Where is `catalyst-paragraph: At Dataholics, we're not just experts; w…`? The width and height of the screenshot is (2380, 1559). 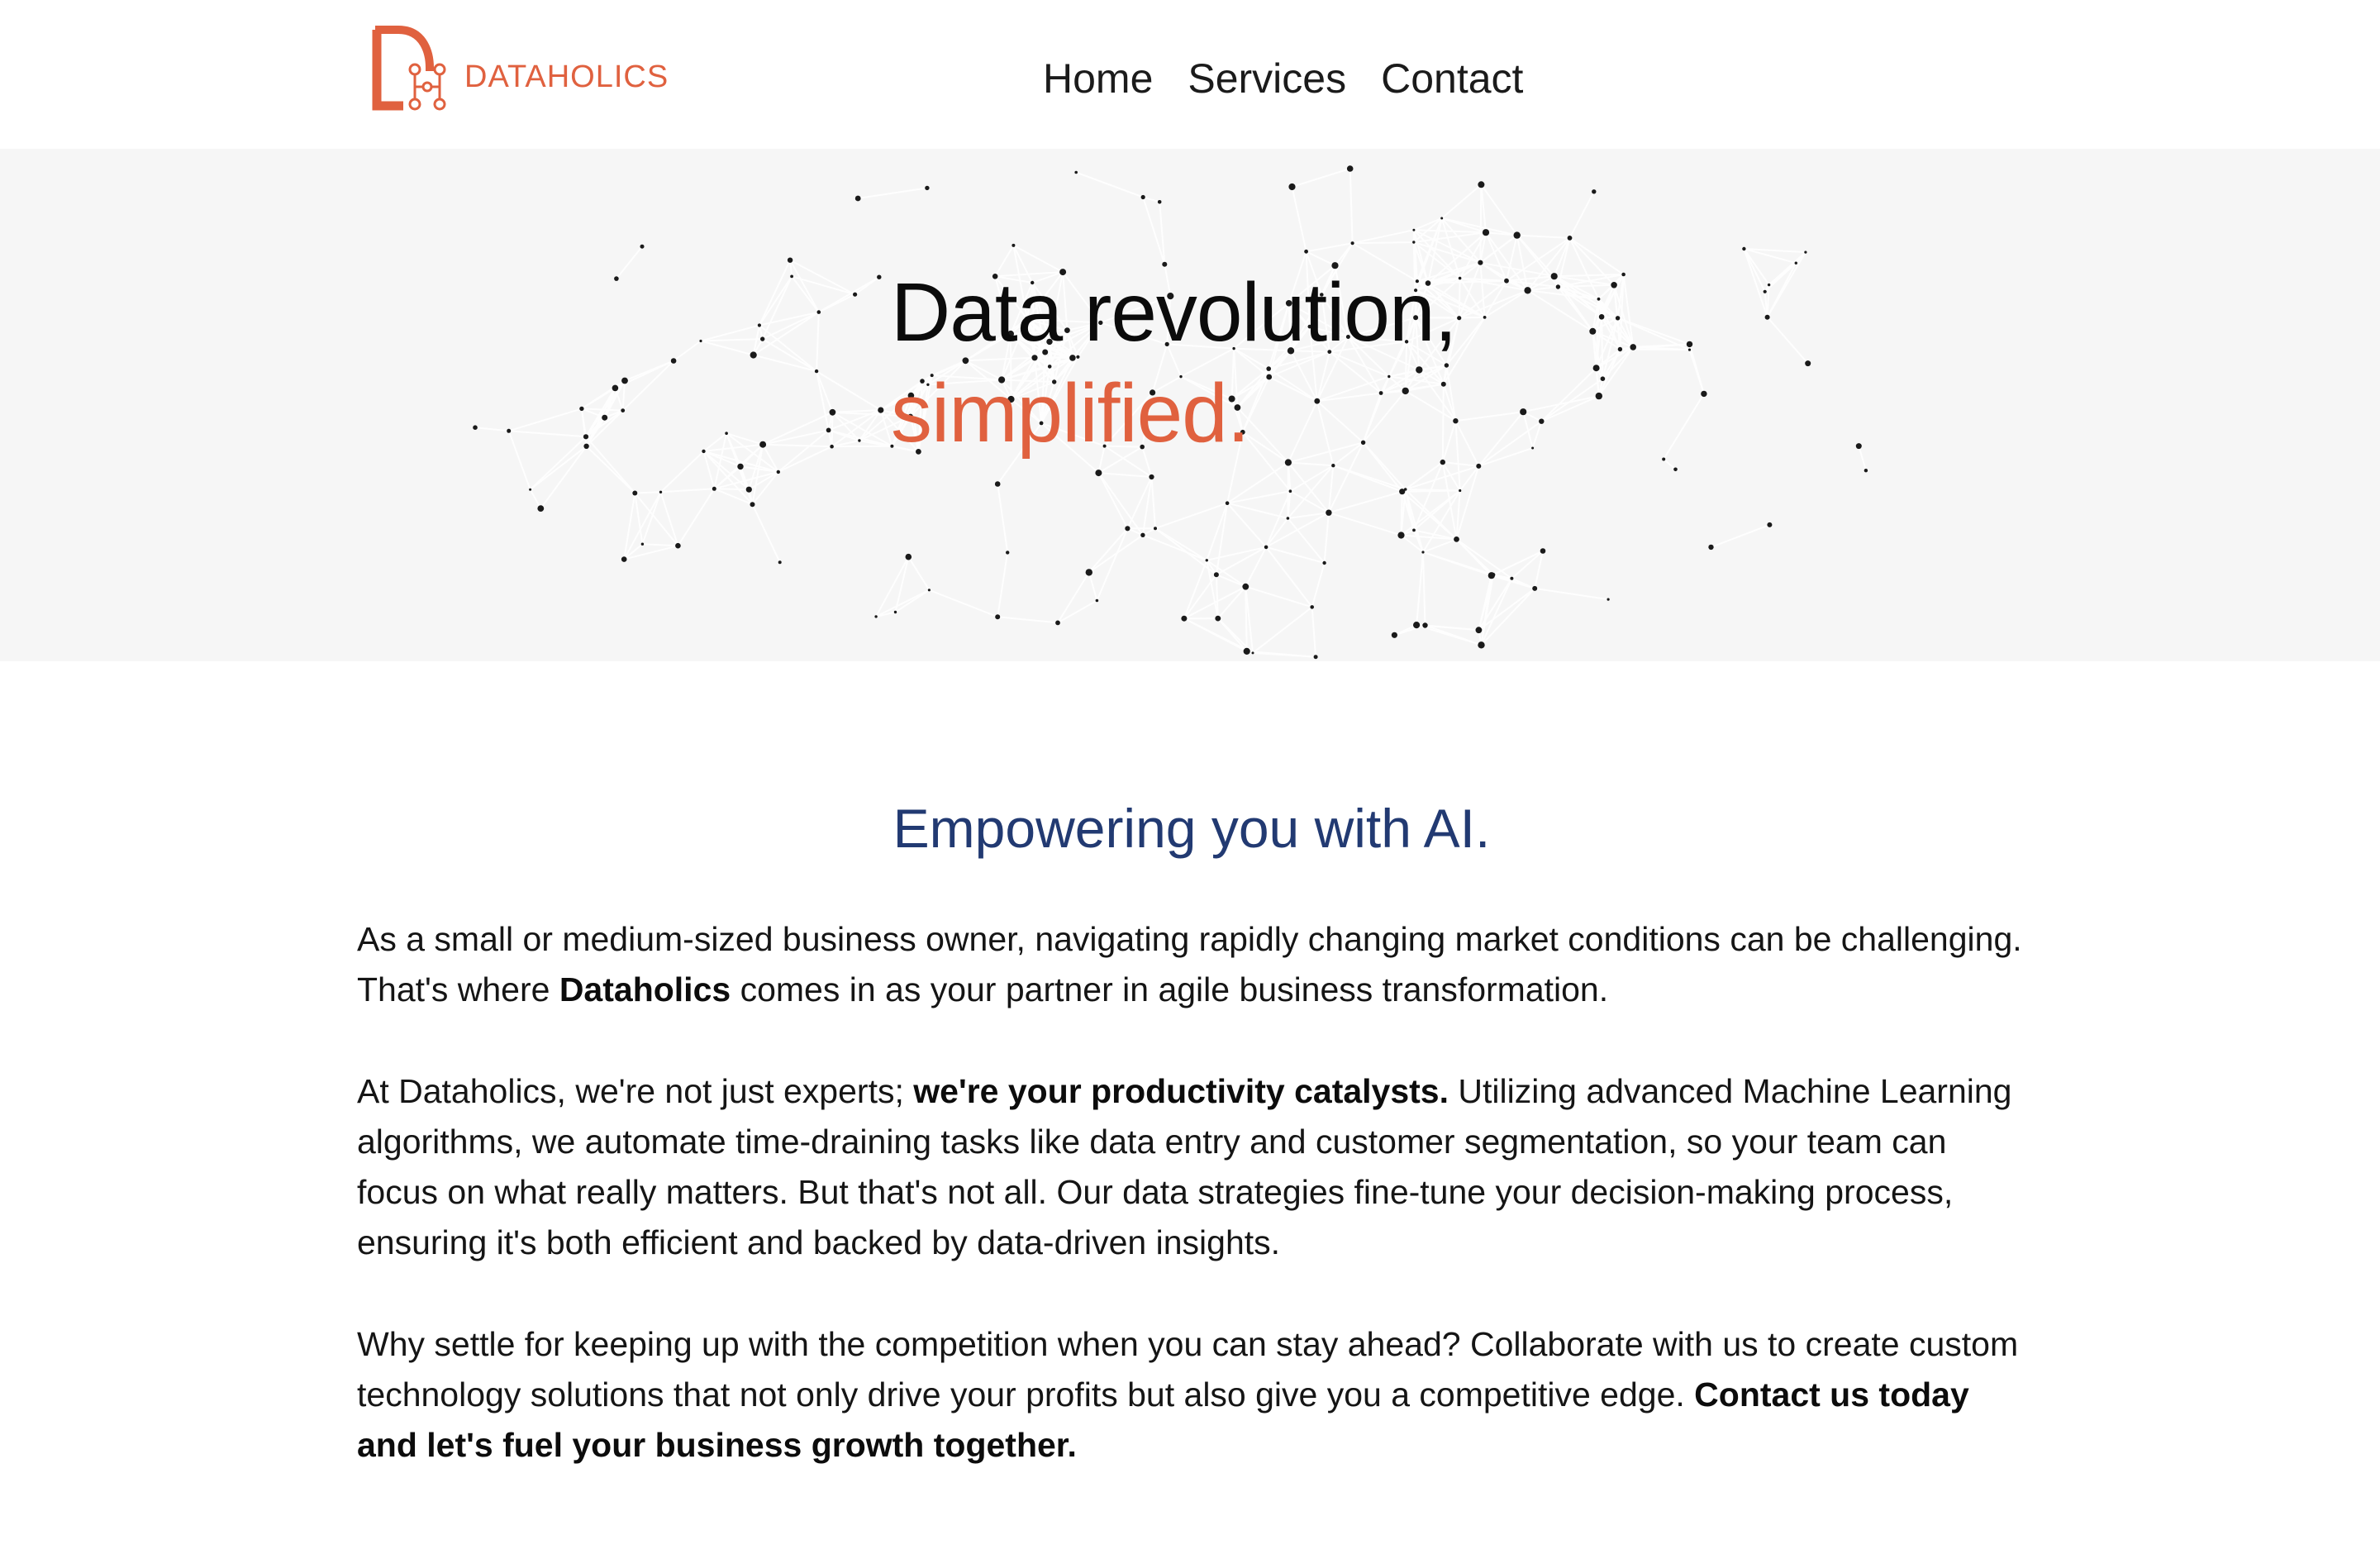 catalyst-paragraph: At Dataholics, we're not just experts; w… is located at coordinates (1191, 1167).